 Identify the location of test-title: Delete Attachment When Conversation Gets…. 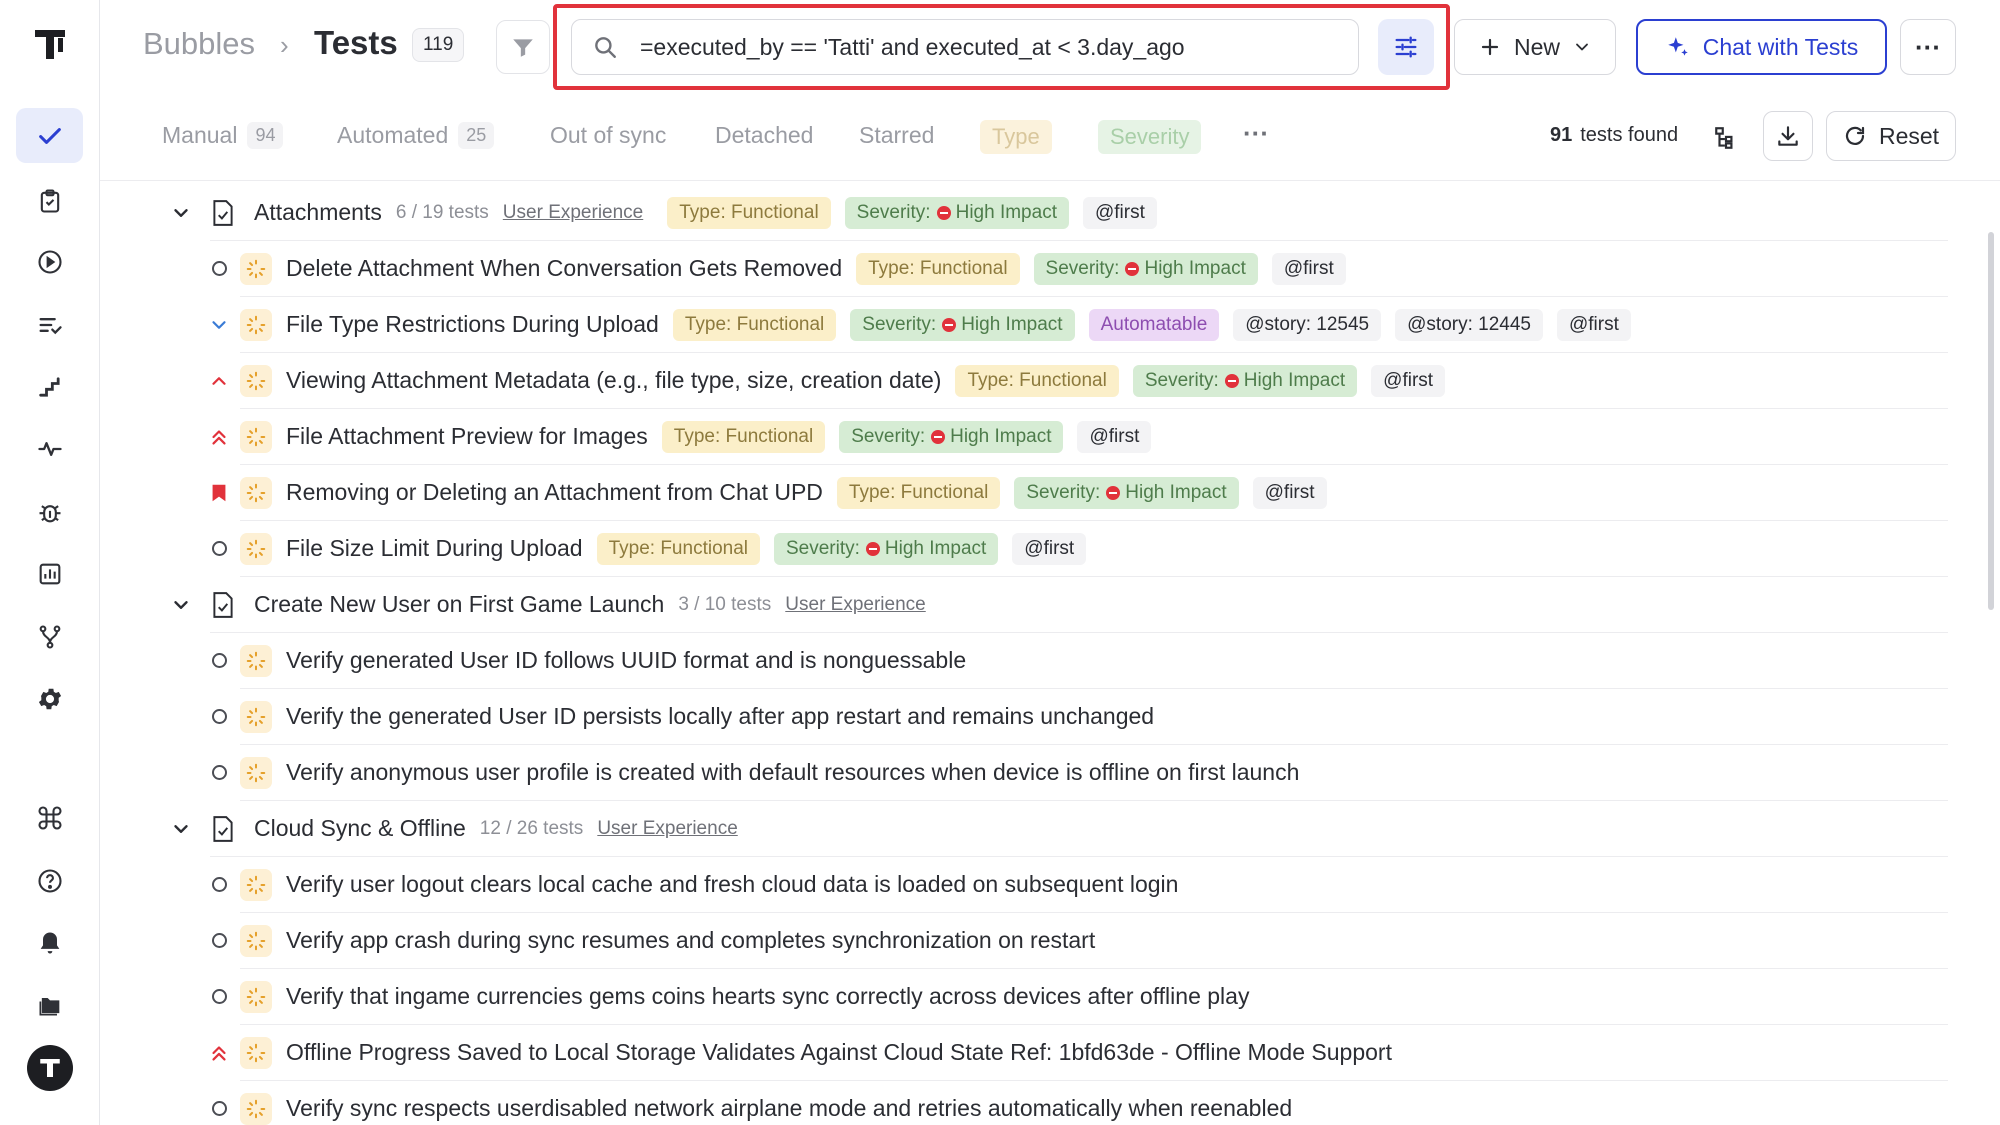
(564, 268).